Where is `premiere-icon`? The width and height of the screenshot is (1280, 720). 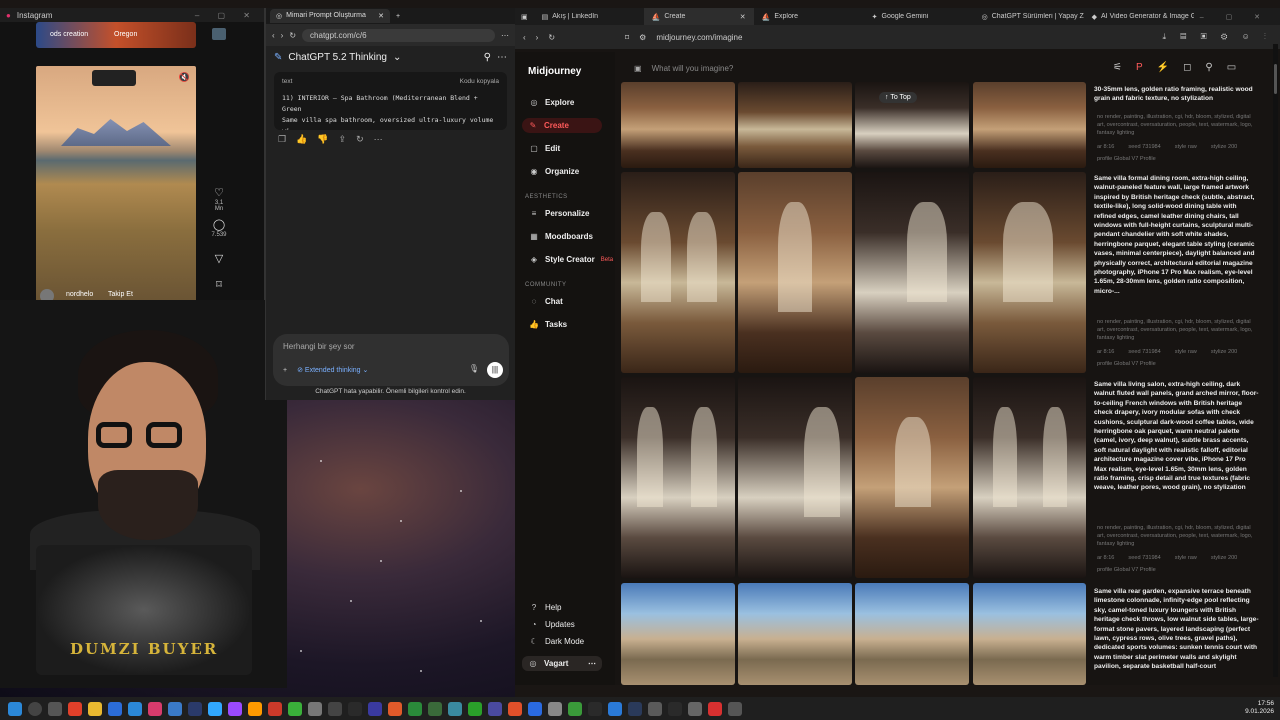 premiere-icon is located at coordinates (235, 708).